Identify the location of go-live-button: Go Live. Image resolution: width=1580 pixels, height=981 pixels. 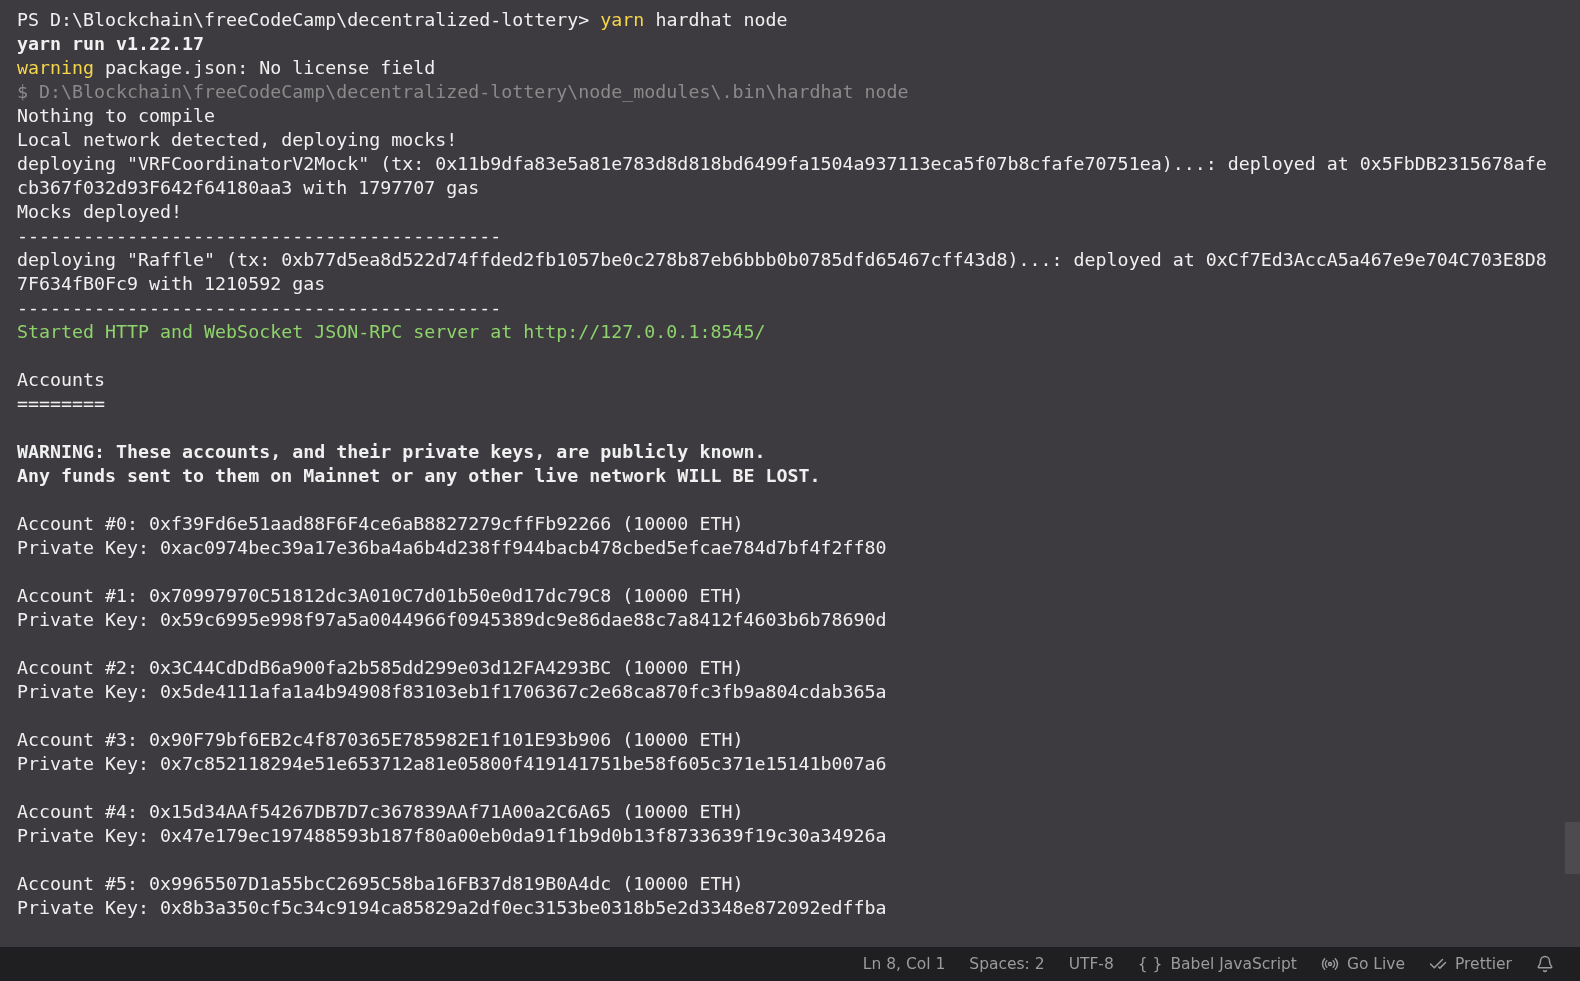
(1375, 964).